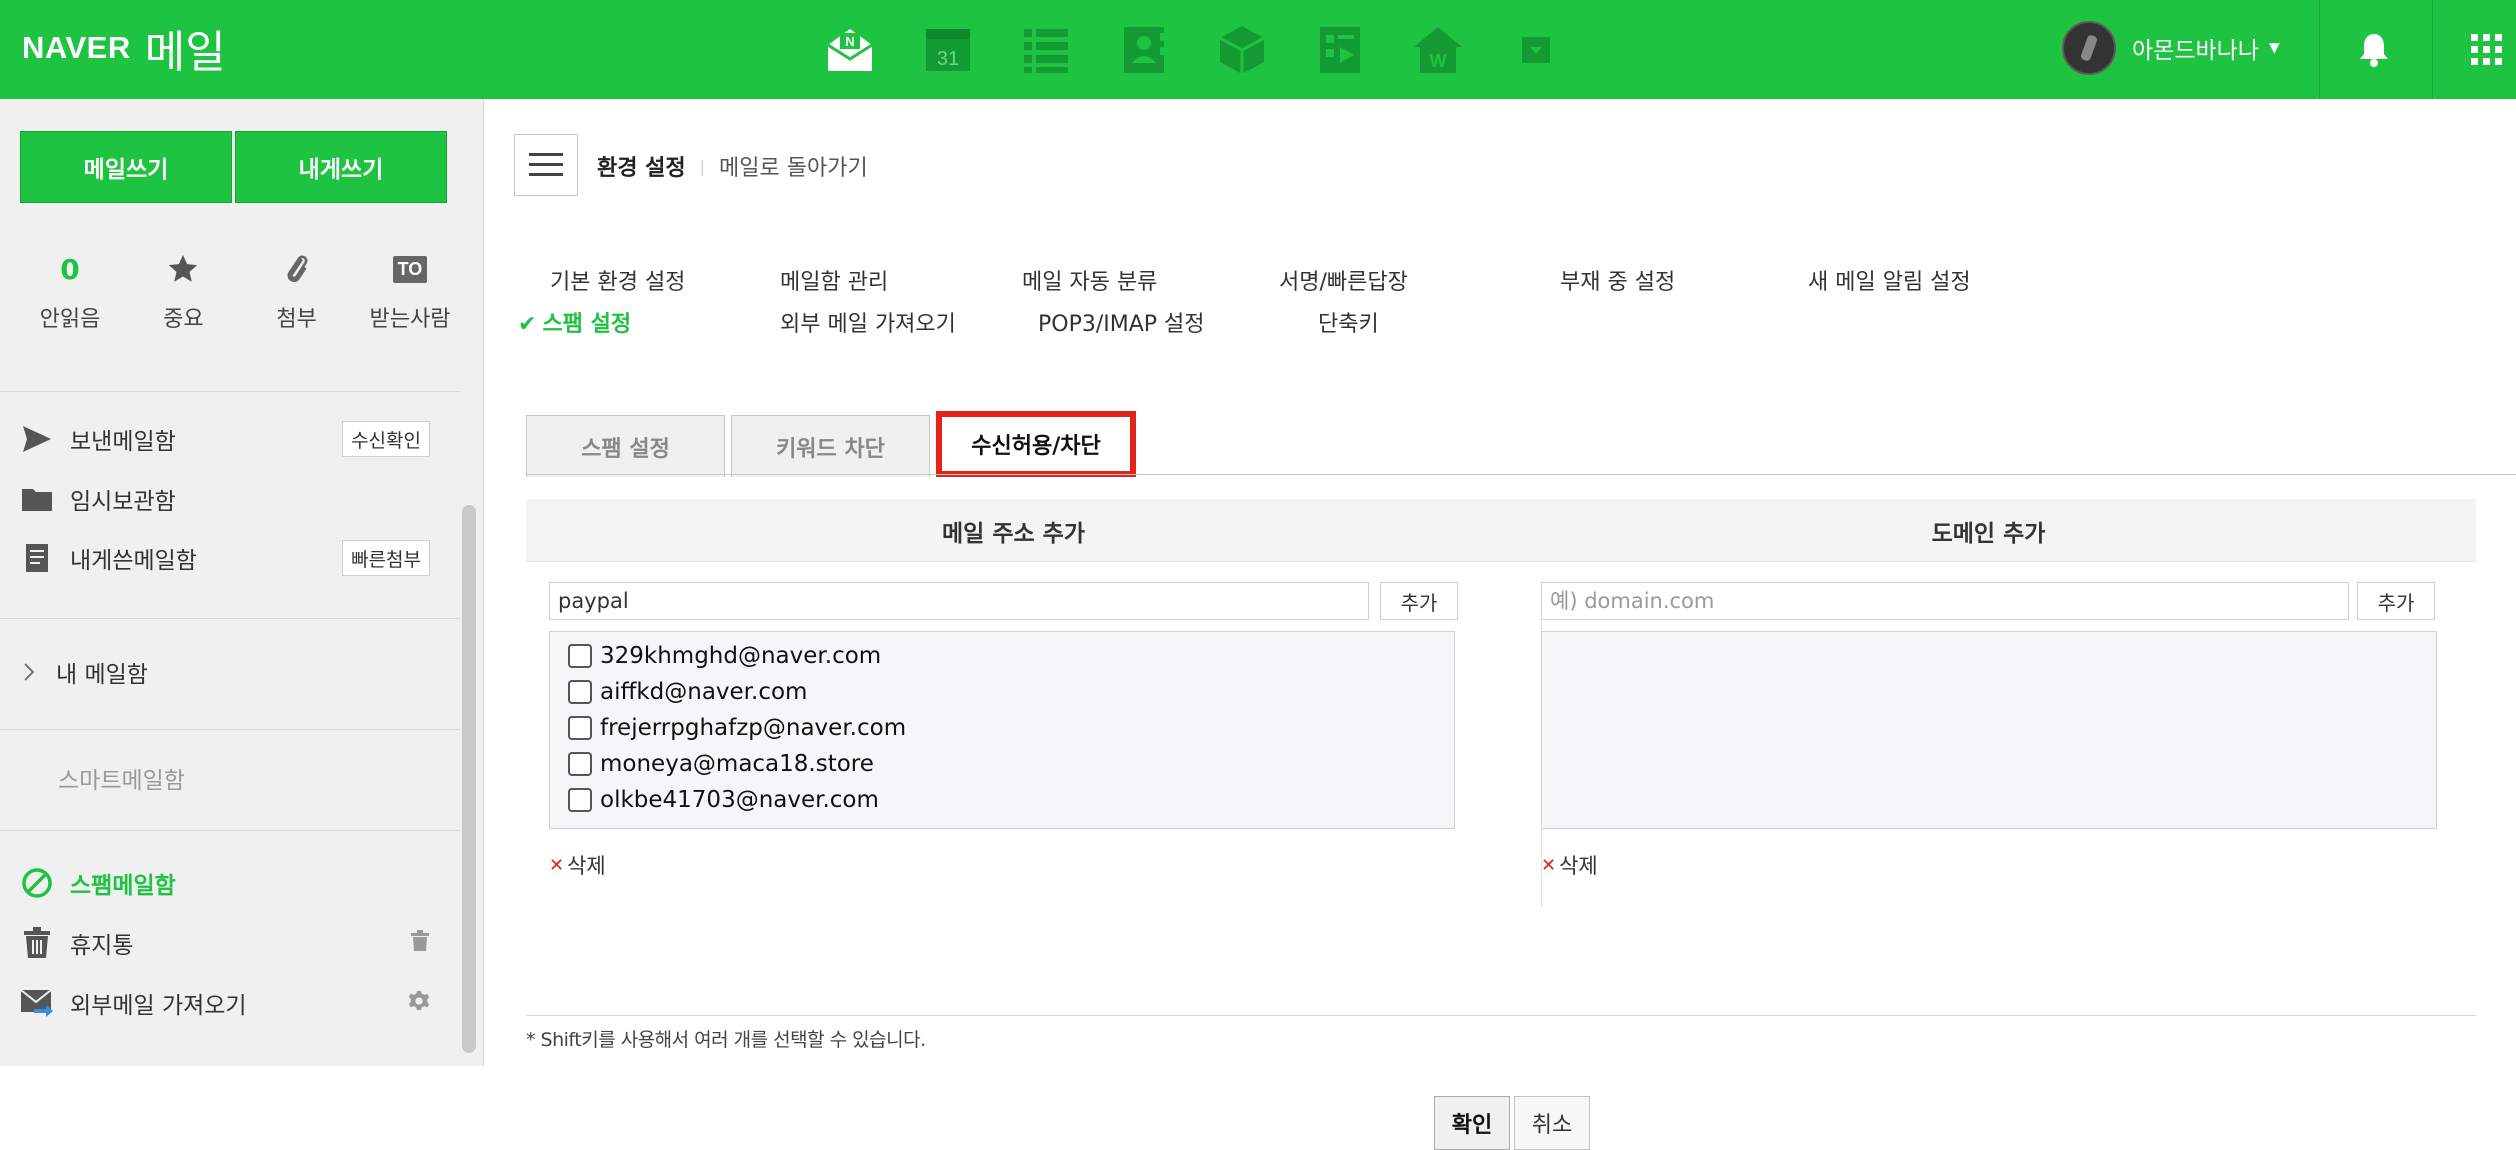  Describe the element at coordinates (37, 499) in the screenshot. I see `folder-icon` at that location.